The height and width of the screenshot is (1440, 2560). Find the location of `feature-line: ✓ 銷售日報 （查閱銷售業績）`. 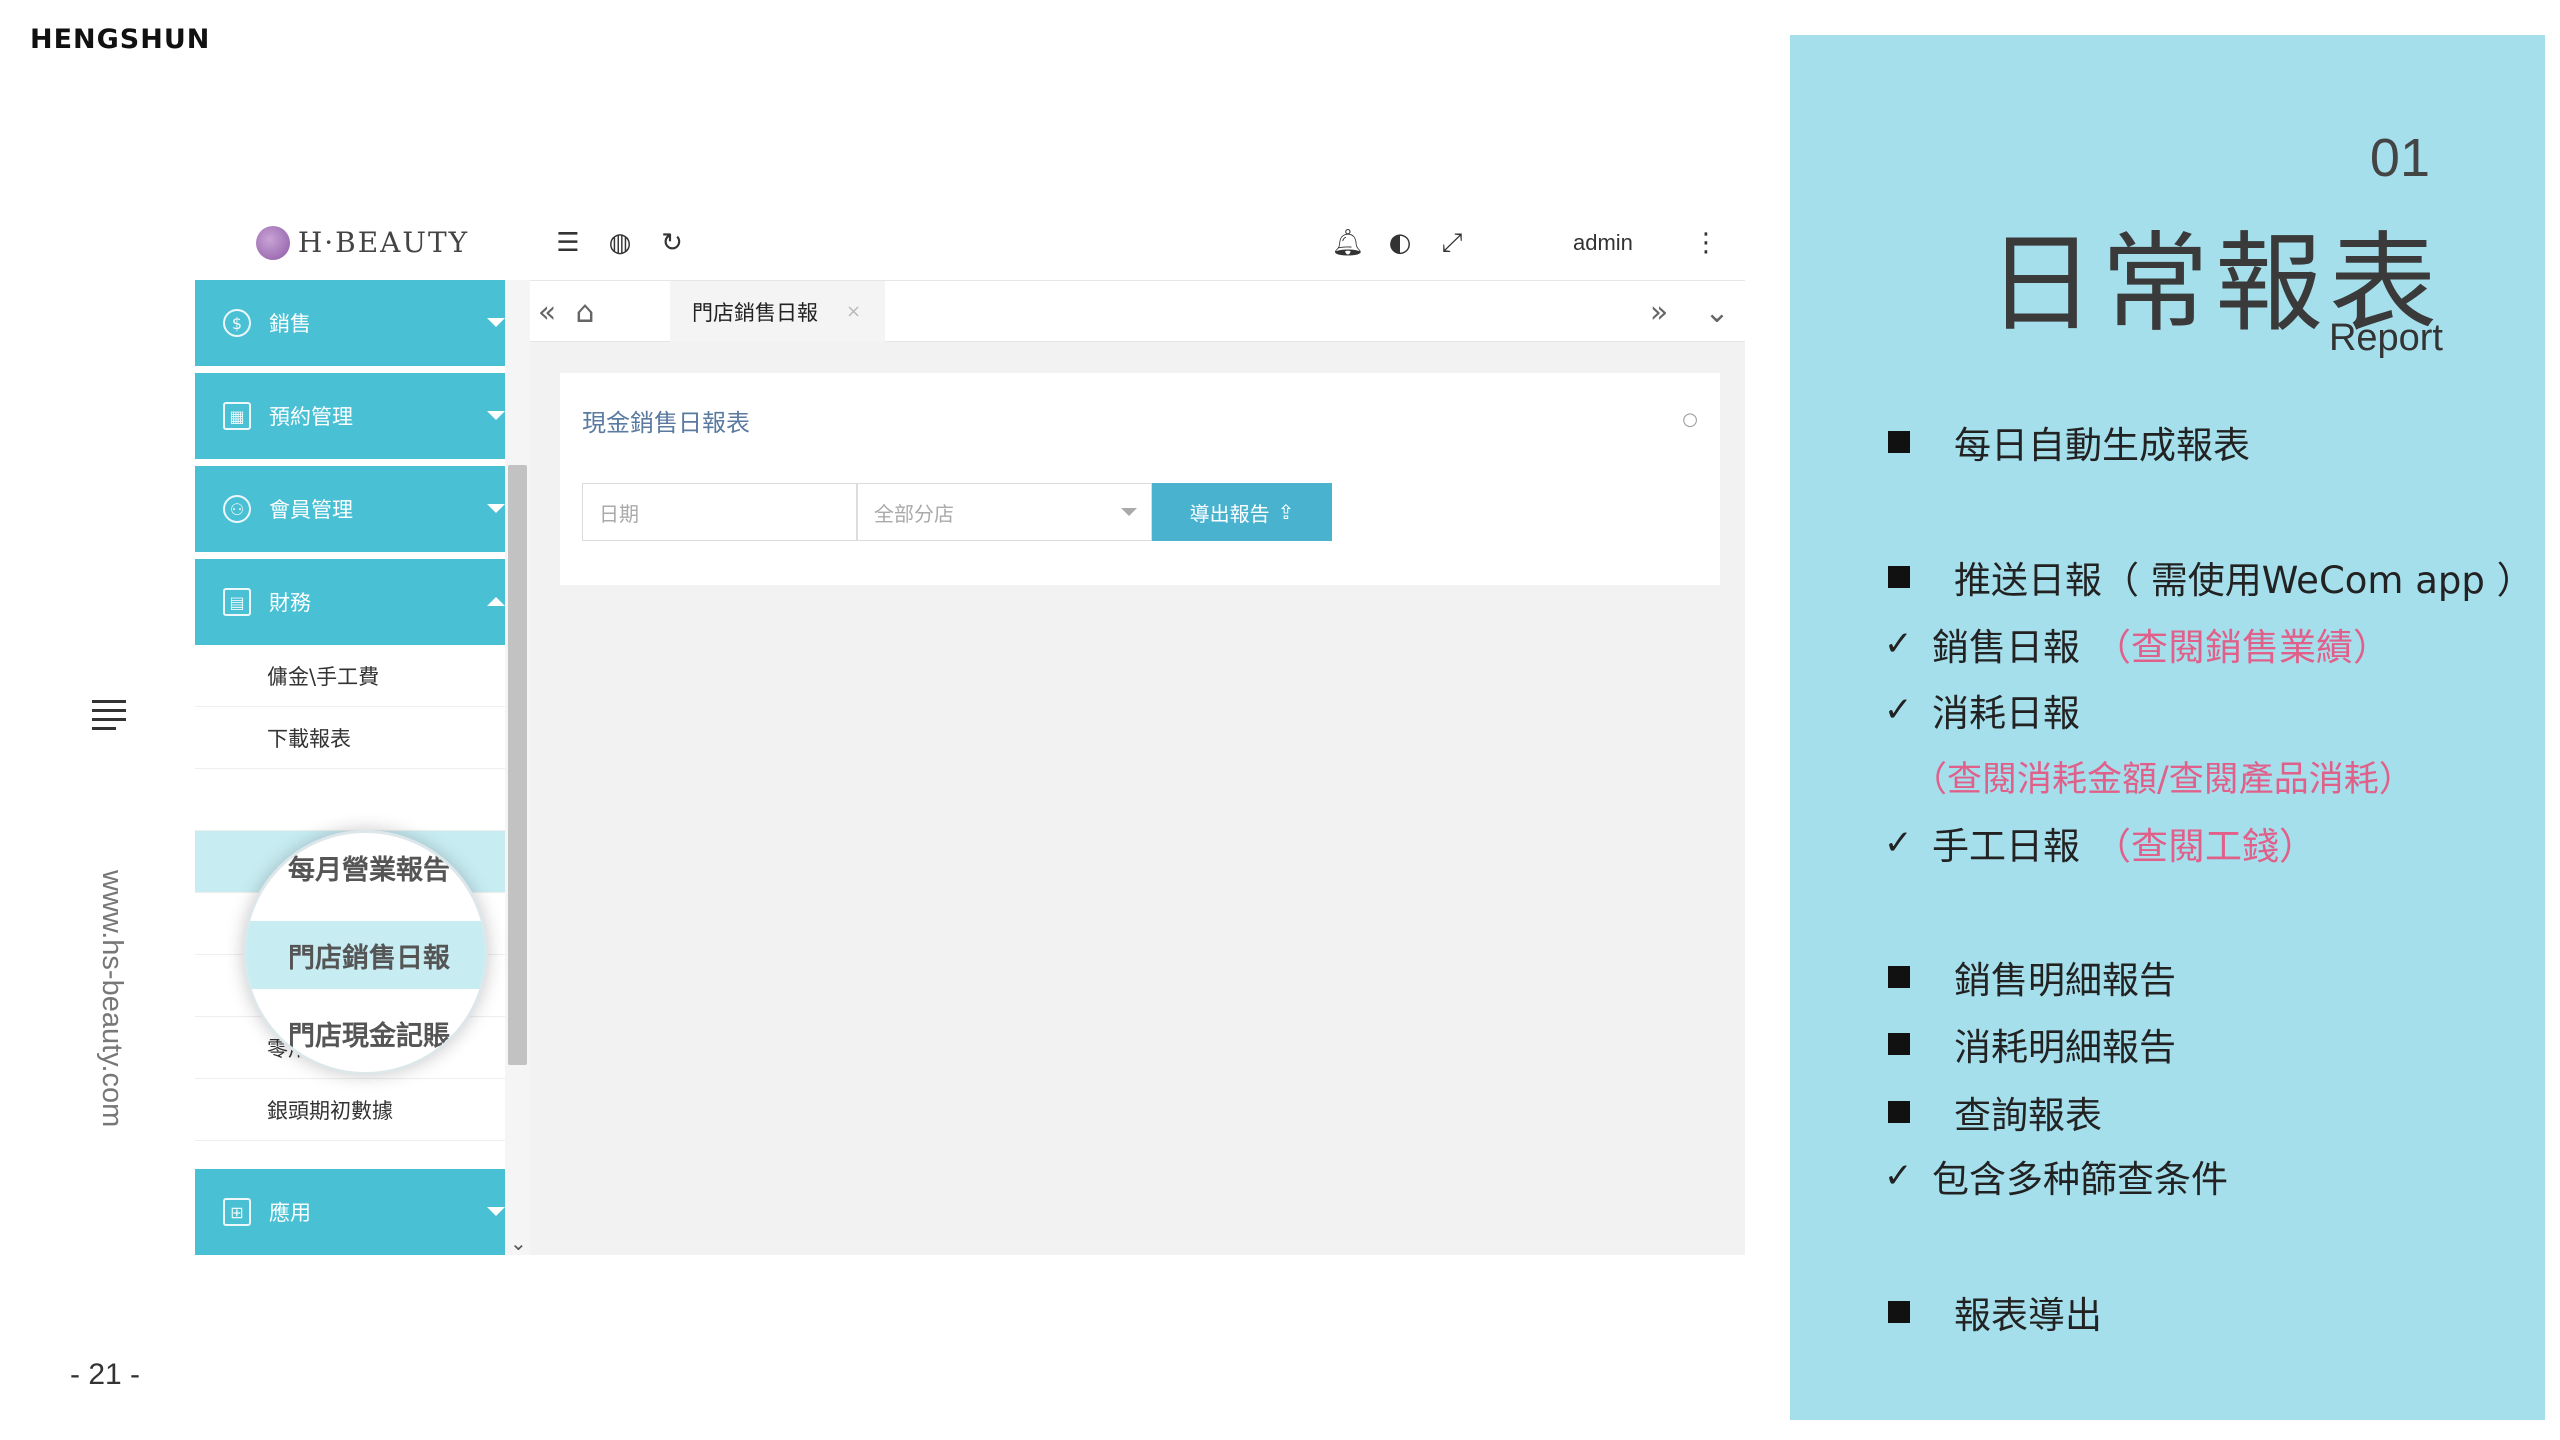

feature-line: ✓ 銷售日報 （查閱銷售業績） is located at coordinates (2137, 644).